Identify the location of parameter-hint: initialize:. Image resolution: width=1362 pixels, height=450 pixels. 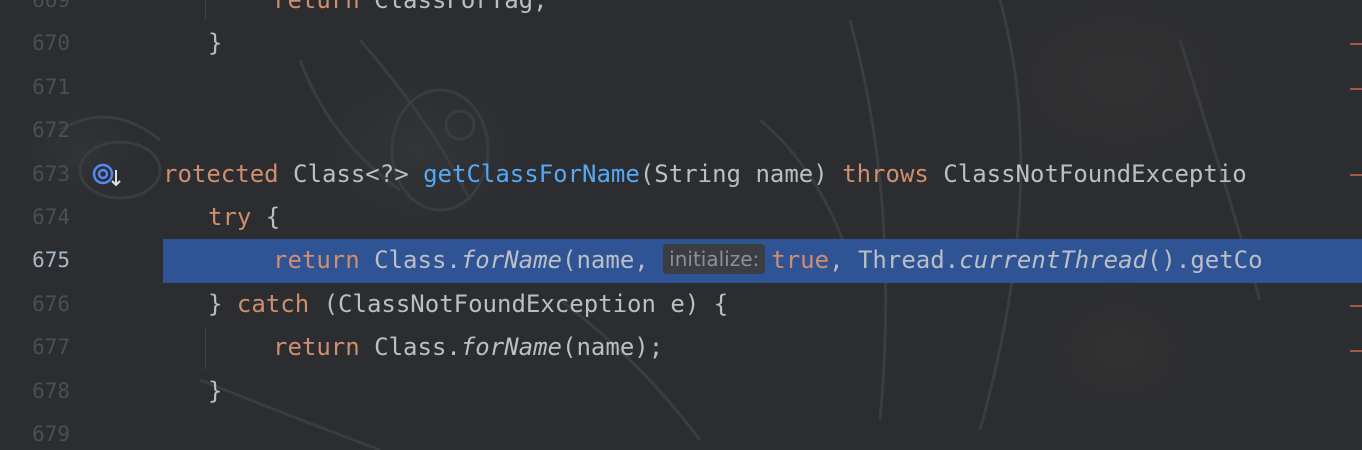
(714, 259).